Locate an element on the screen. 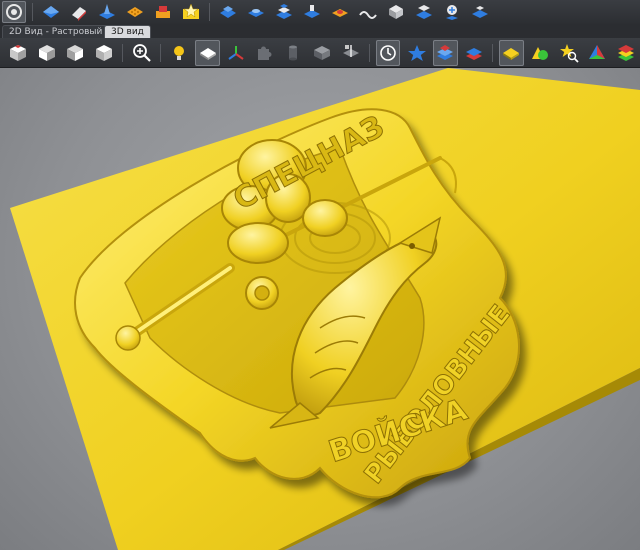 The height and width of the screenshot is (550, 640). offset-relief-icon is located at coordinates (163, 12).